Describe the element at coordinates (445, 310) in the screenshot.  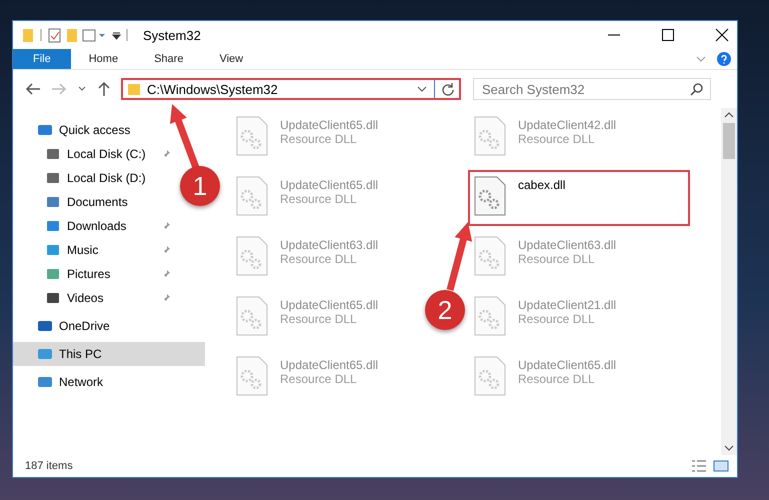
I see `step-number-badge: 2` at that location.